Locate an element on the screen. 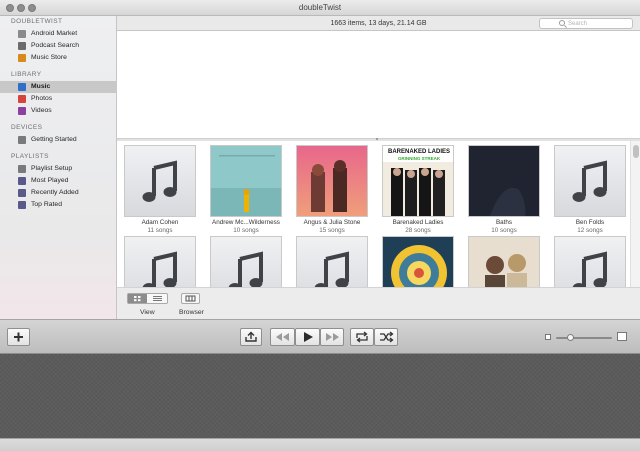  sidebar-item-getting-started: Getting Started is located at coordinates (58, 140).